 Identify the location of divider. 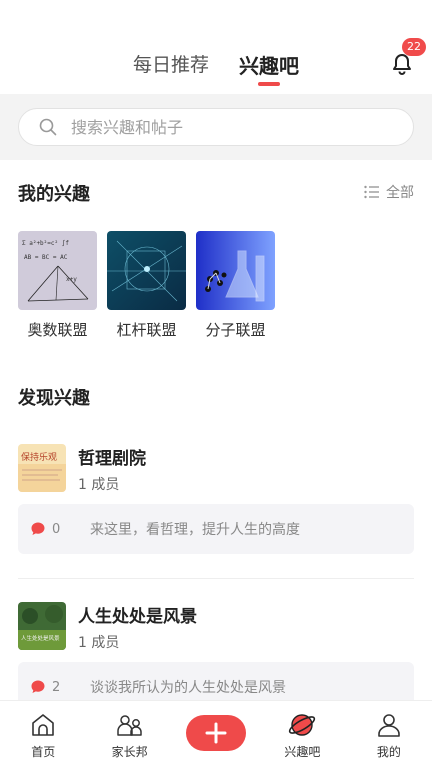
(216, 578).